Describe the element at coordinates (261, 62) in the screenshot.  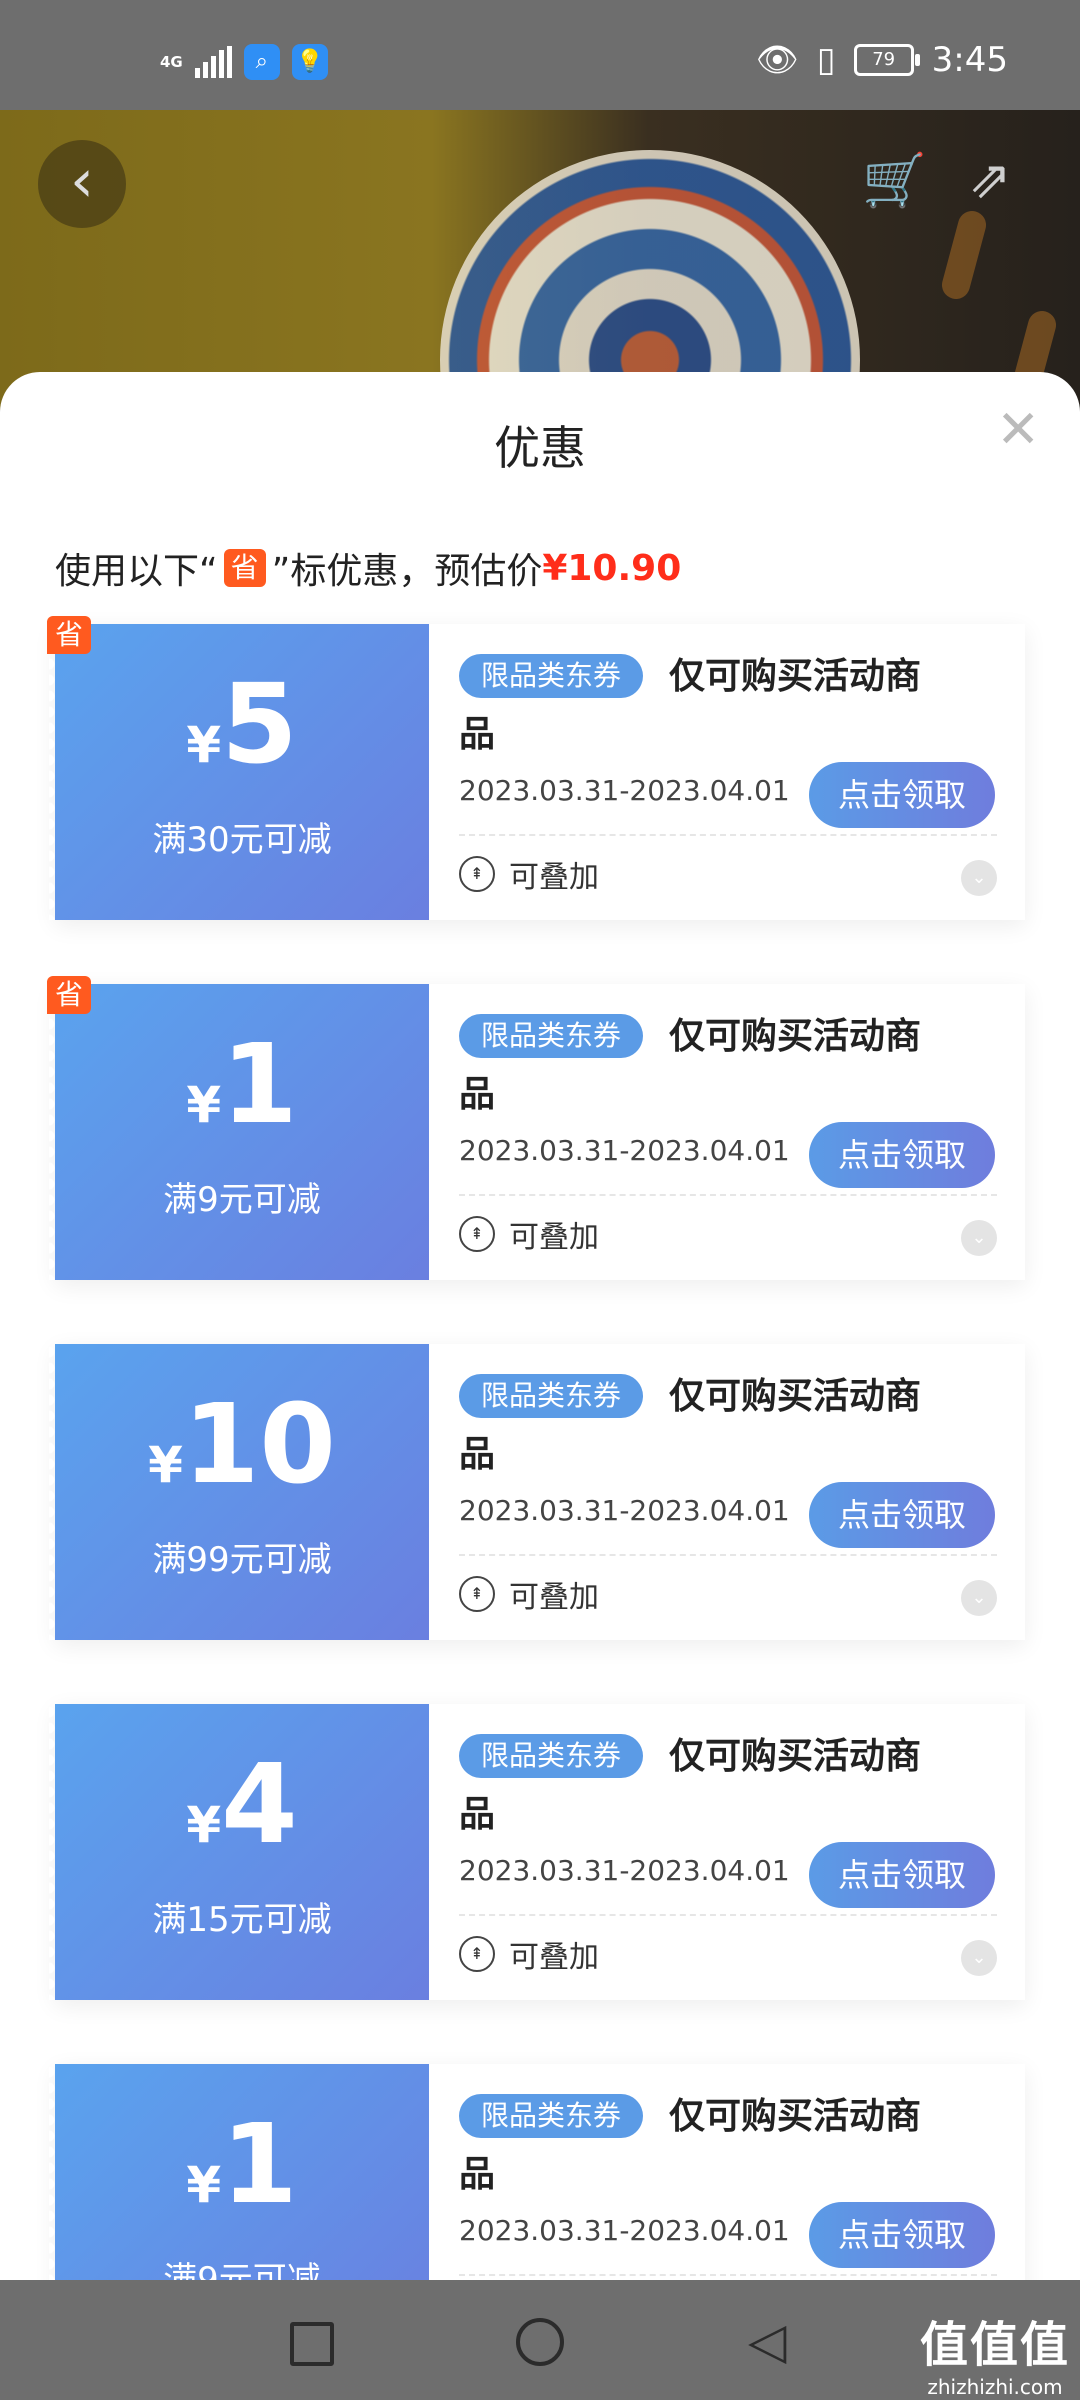
I see `search-app-icon: ⌕` at that location.